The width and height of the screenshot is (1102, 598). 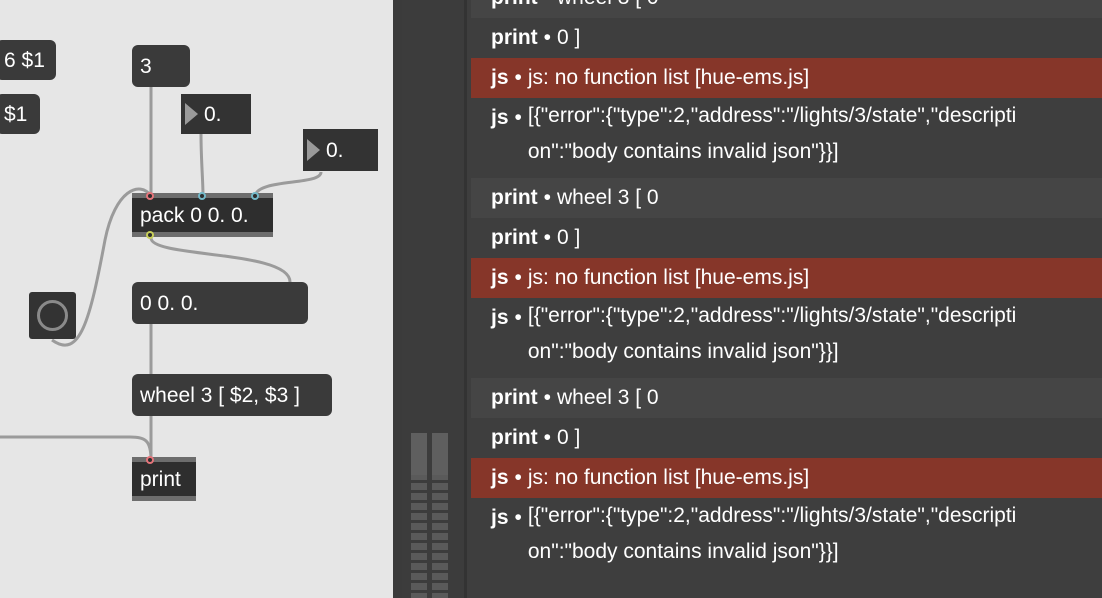 What do you see at coordinates (146, 66) in the screenshot?
I see `message-text: 3` at bounding box center [146, 66].